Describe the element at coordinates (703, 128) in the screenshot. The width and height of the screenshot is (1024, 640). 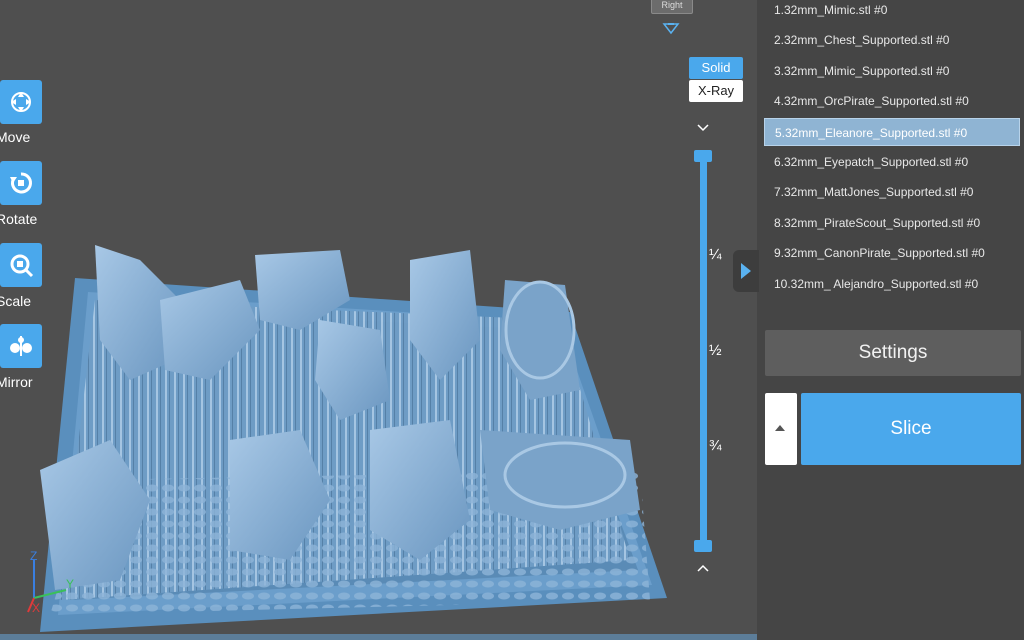
I see `chevron-down-icon` at that location.